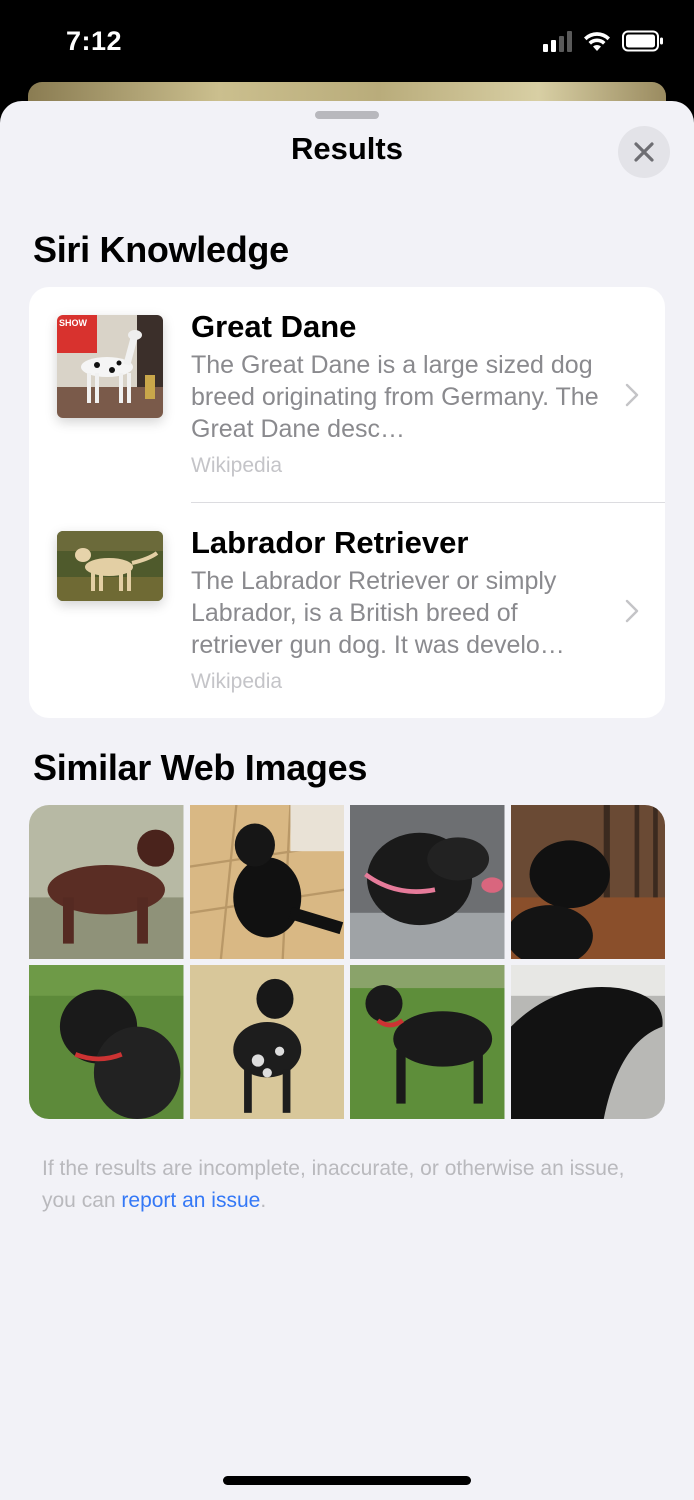  Describe the element at coordinates (347, 44) in the screenshot. I see `status-bar: 7:12` at that location.